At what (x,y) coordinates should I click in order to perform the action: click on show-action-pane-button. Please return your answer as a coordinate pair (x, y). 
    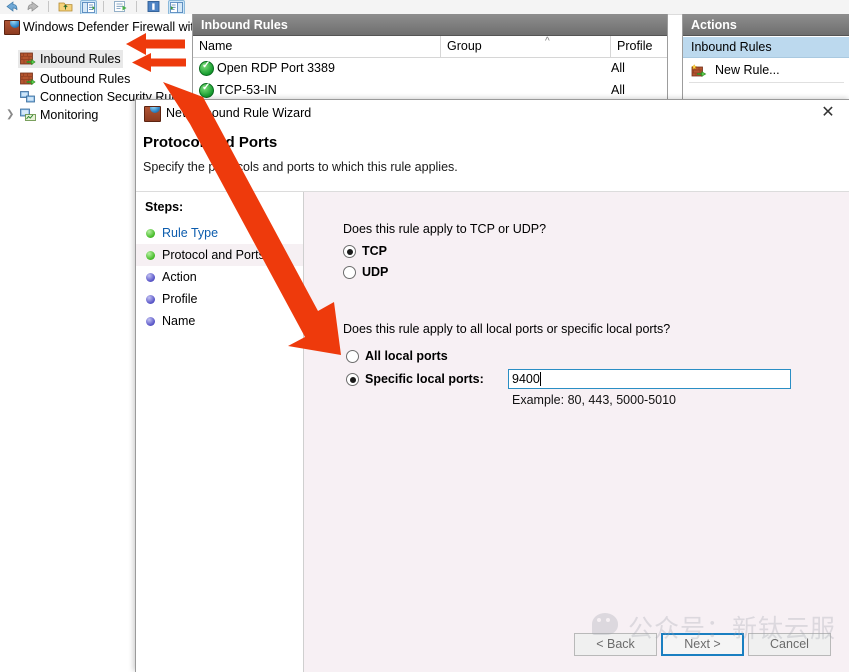
    Looking at the image, I should click on (176, 7).